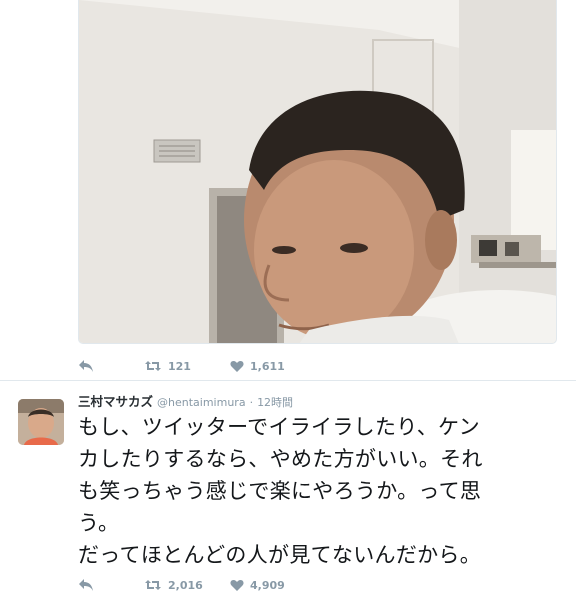 The height and width of the screenshot is (600, 576). I want to click on text-tweet-actions: 2,016 4,909, so click(181, 585).